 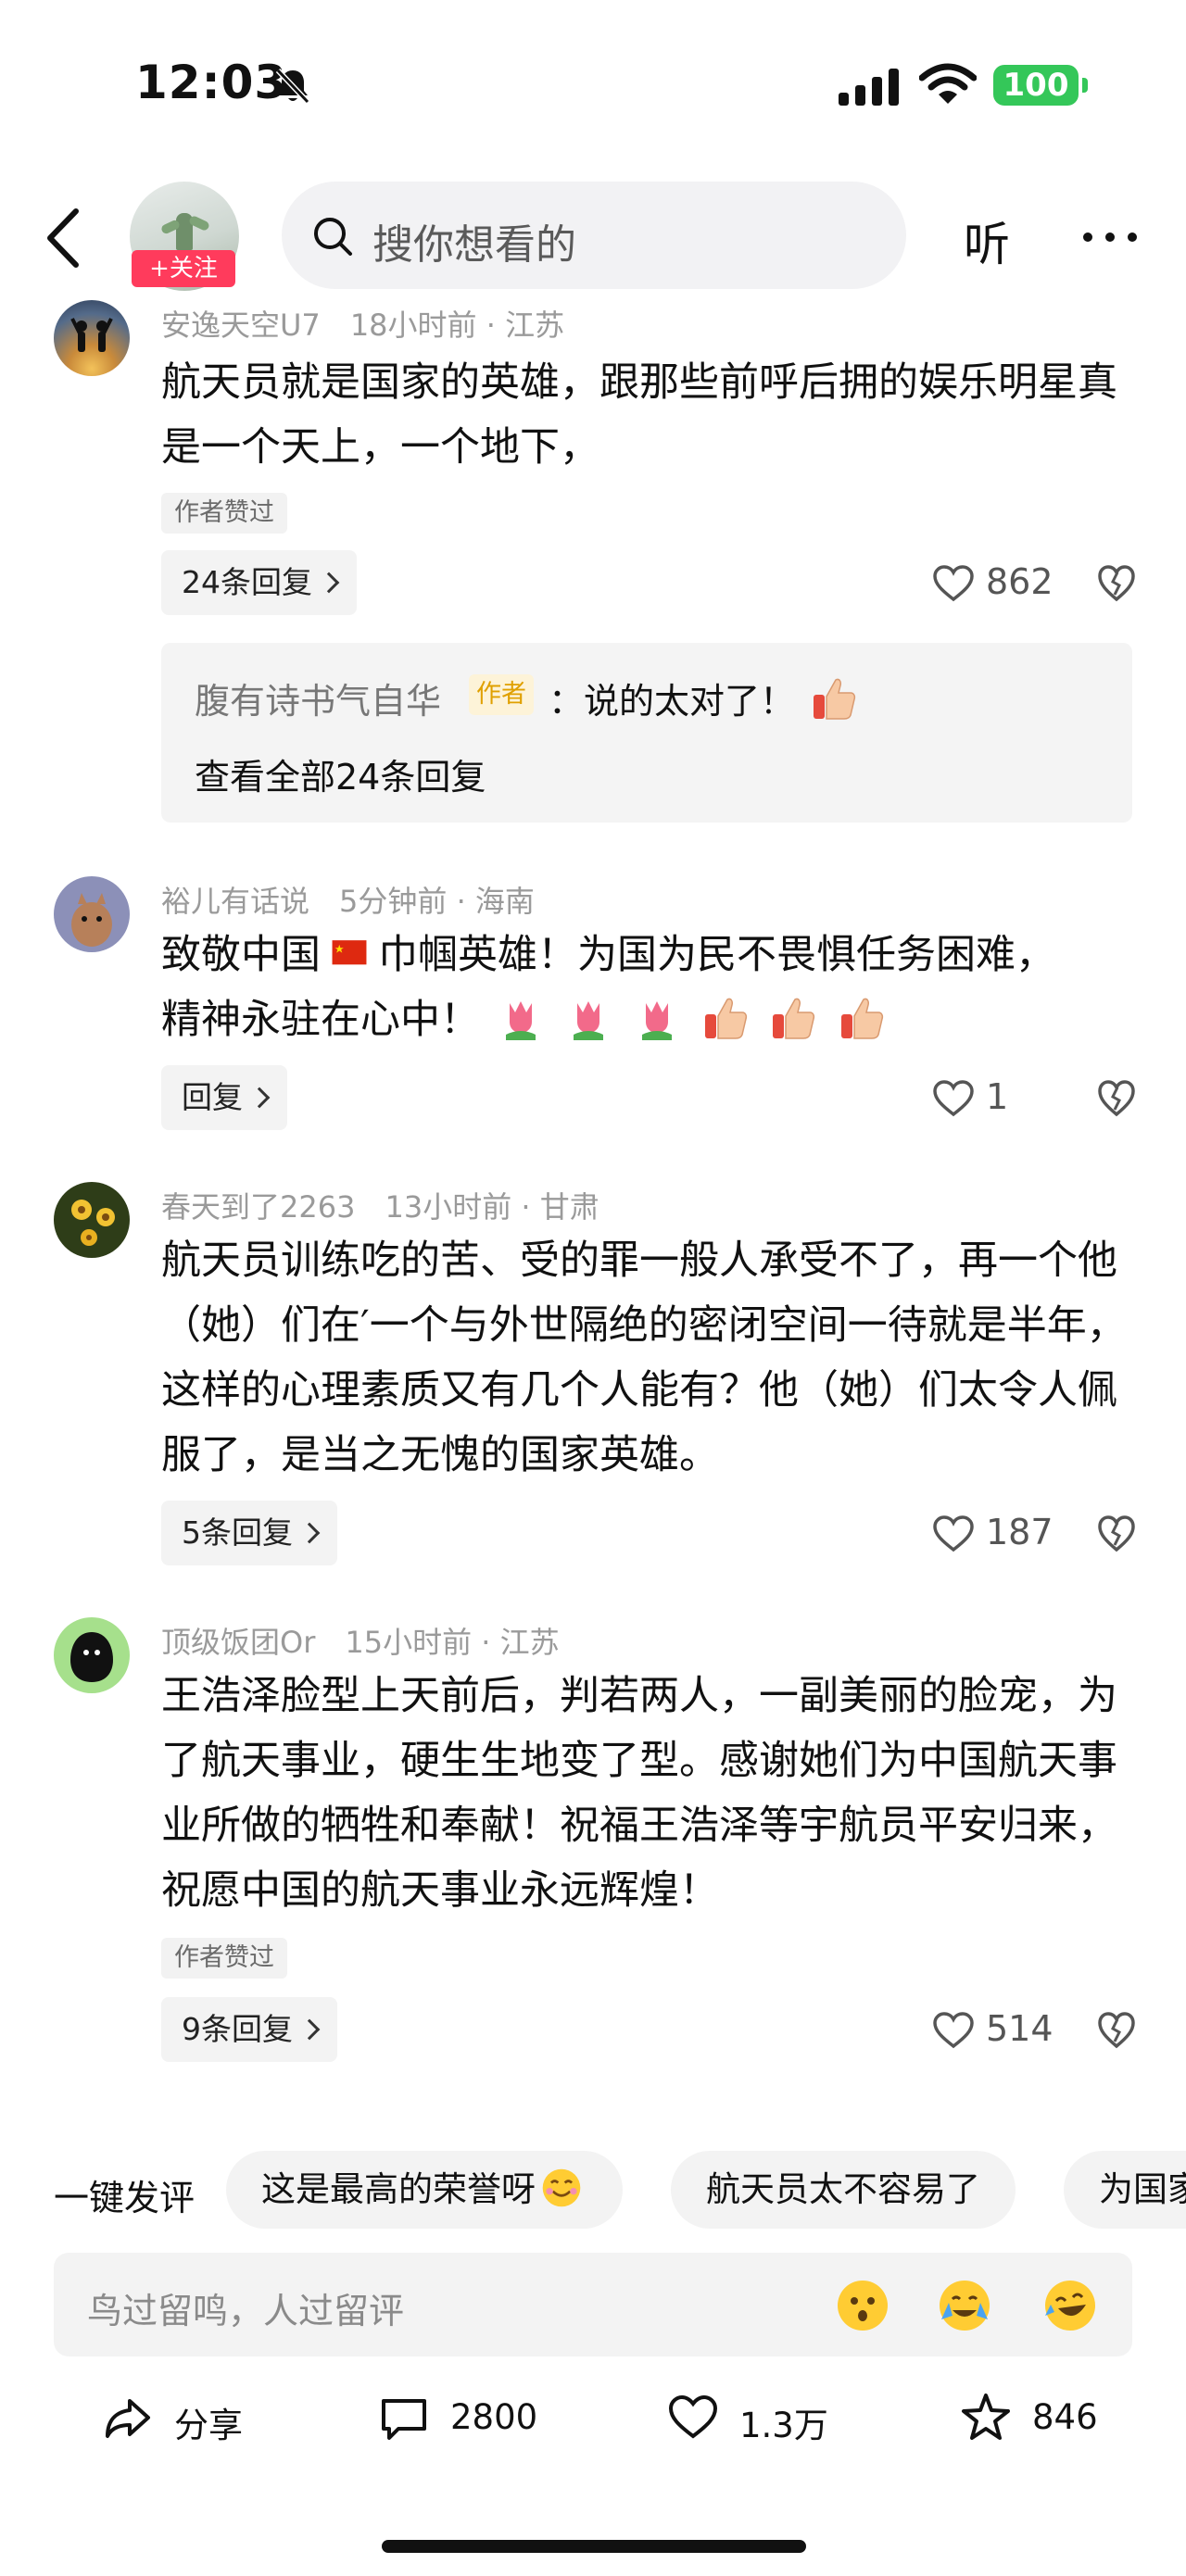 I want to click on thinking-emoji-icon, so click(x=862, y=2305).